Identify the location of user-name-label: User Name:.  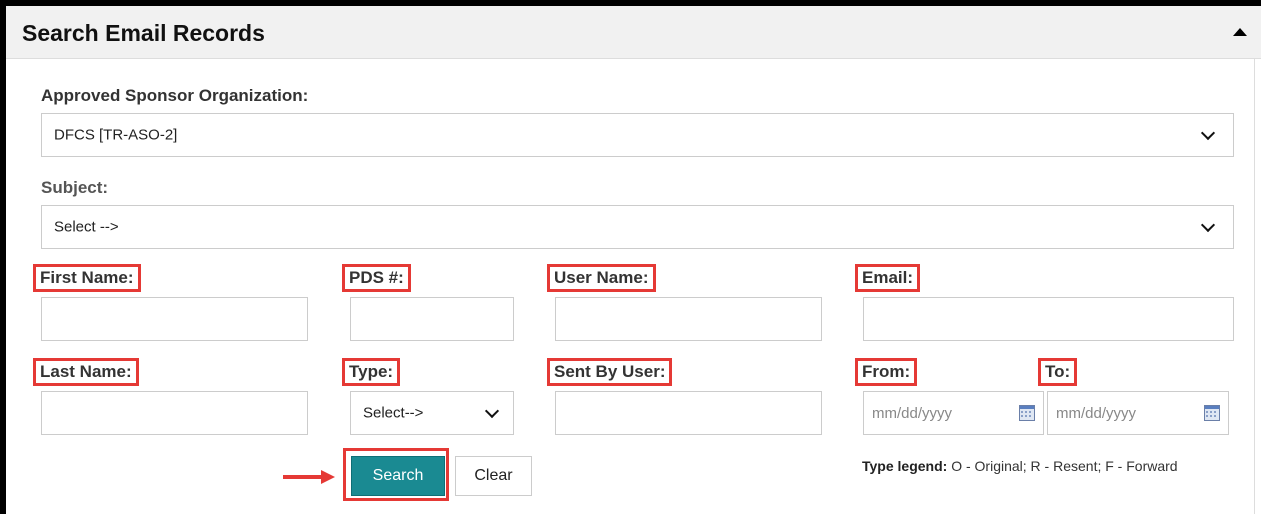
(601, 278).